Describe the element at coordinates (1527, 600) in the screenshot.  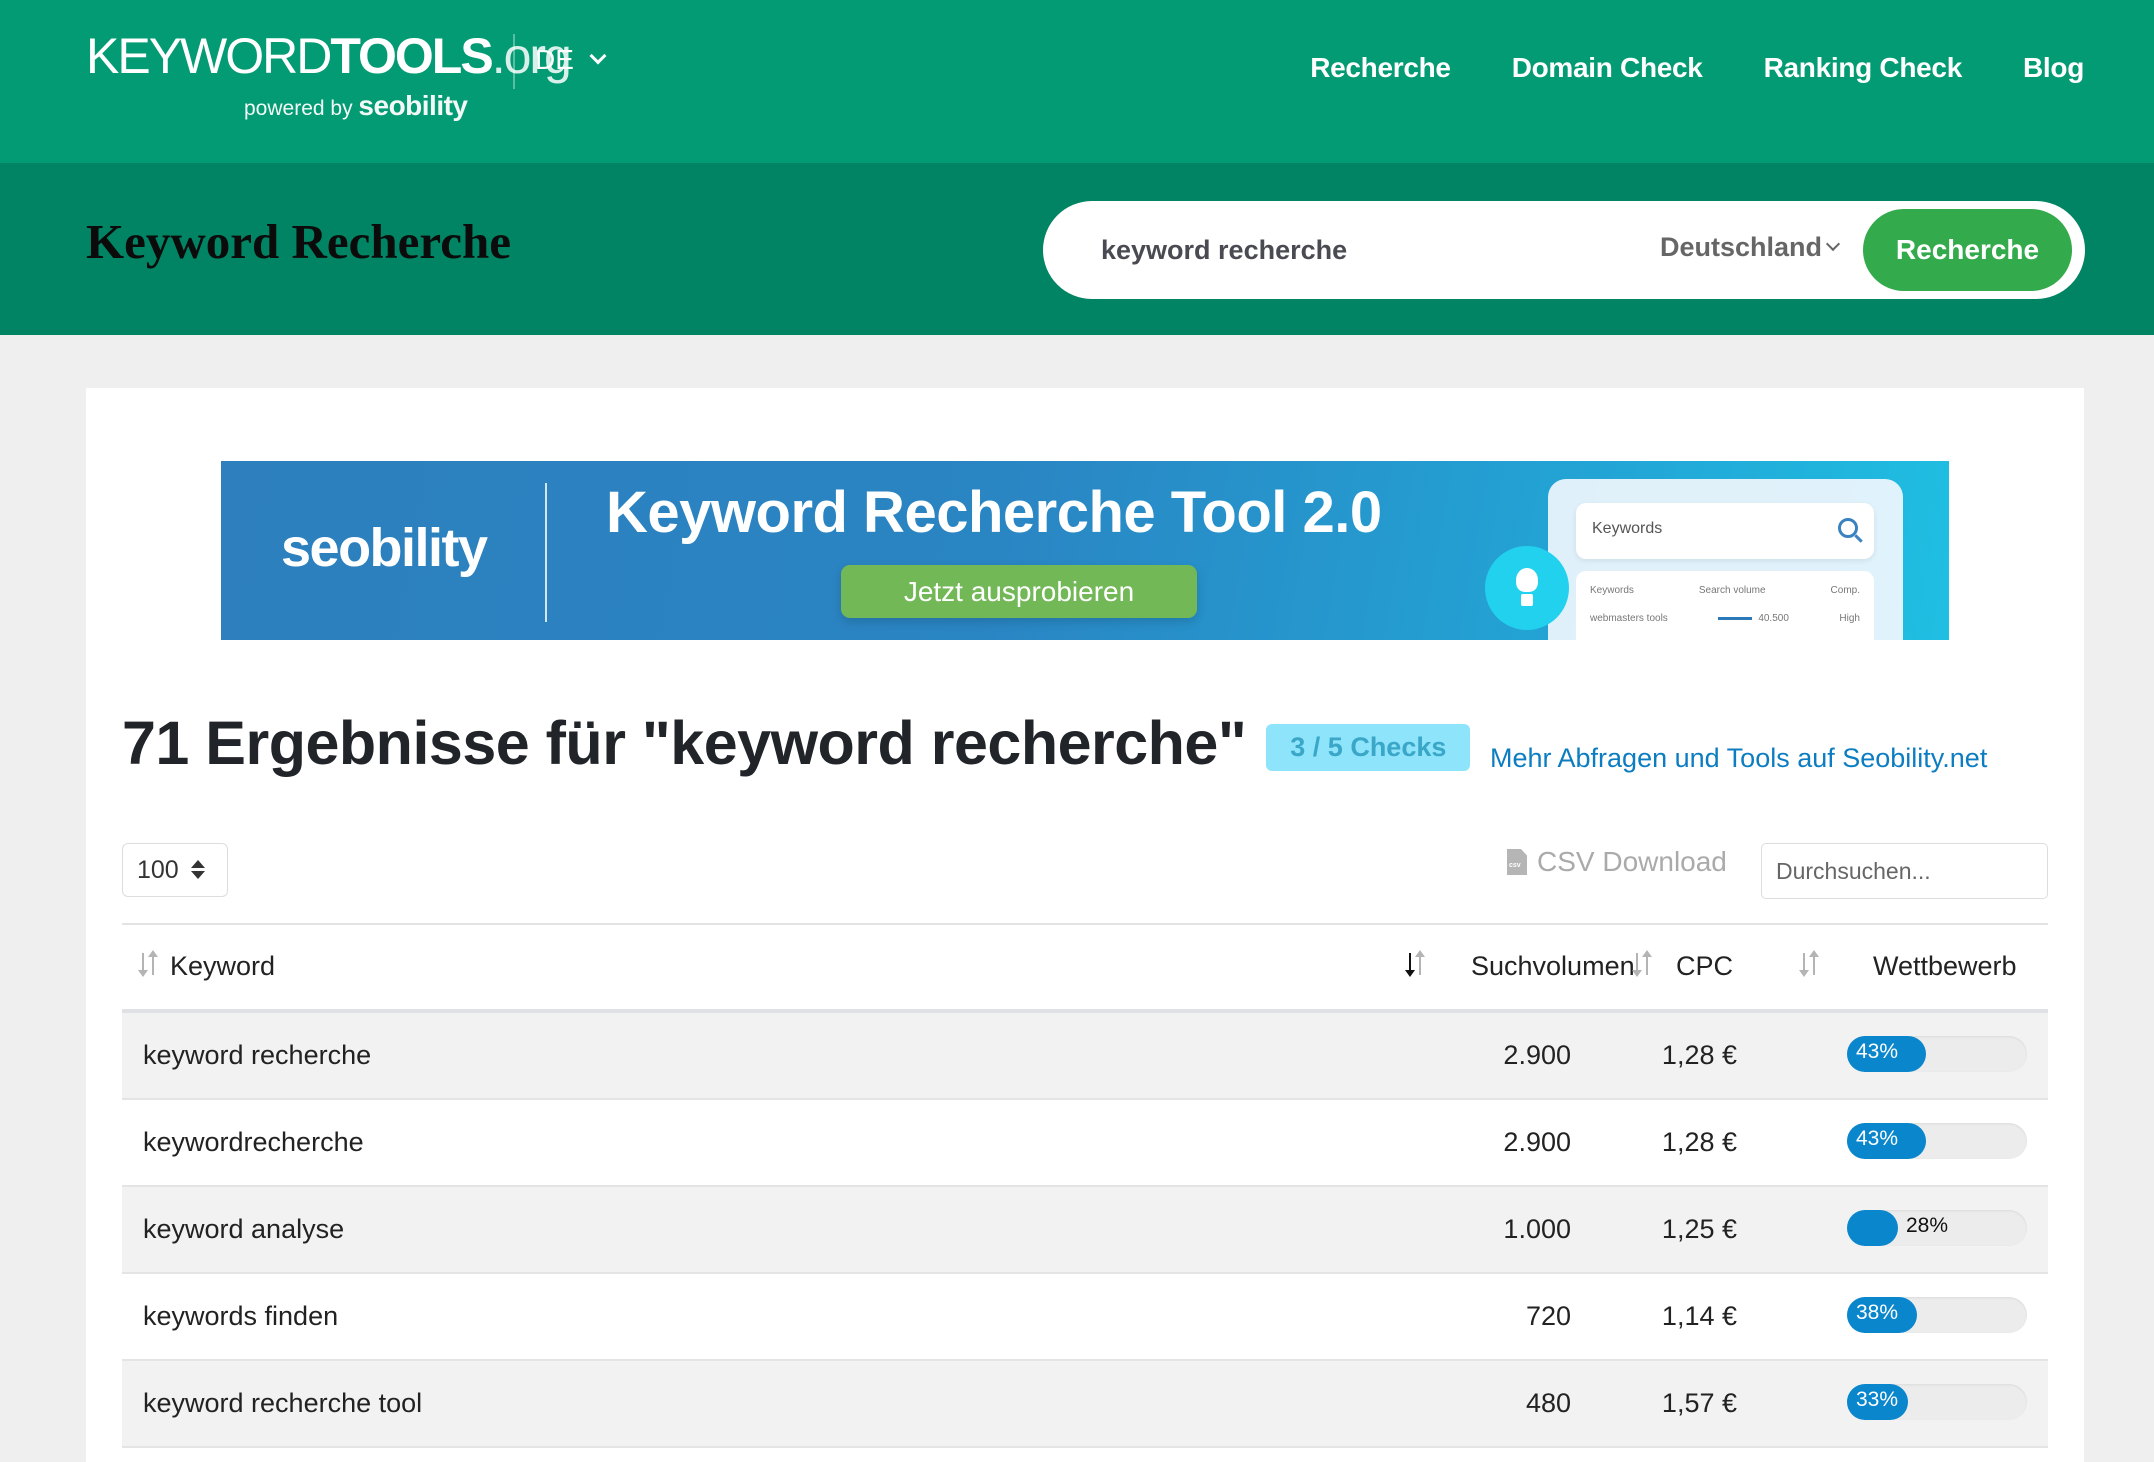
I see `lightbulb-base` at that location.